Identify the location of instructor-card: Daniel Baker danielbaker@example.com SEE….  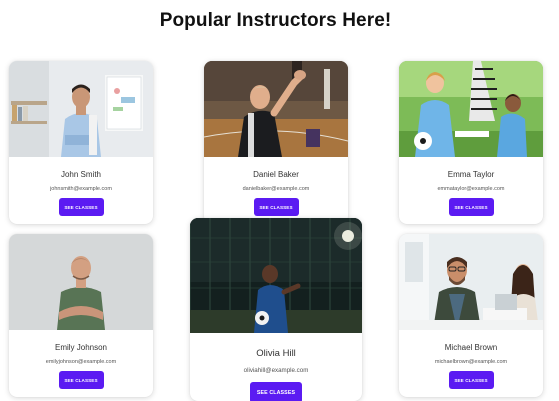
(276, 142).